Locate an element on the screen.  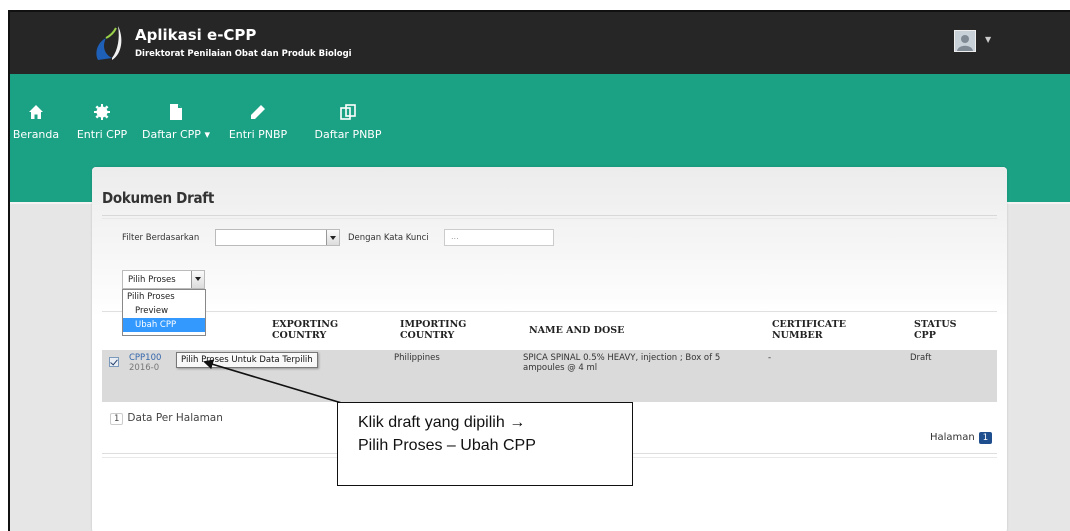
nav-label: Daftar PNBP is located at coordinates (348, 134).